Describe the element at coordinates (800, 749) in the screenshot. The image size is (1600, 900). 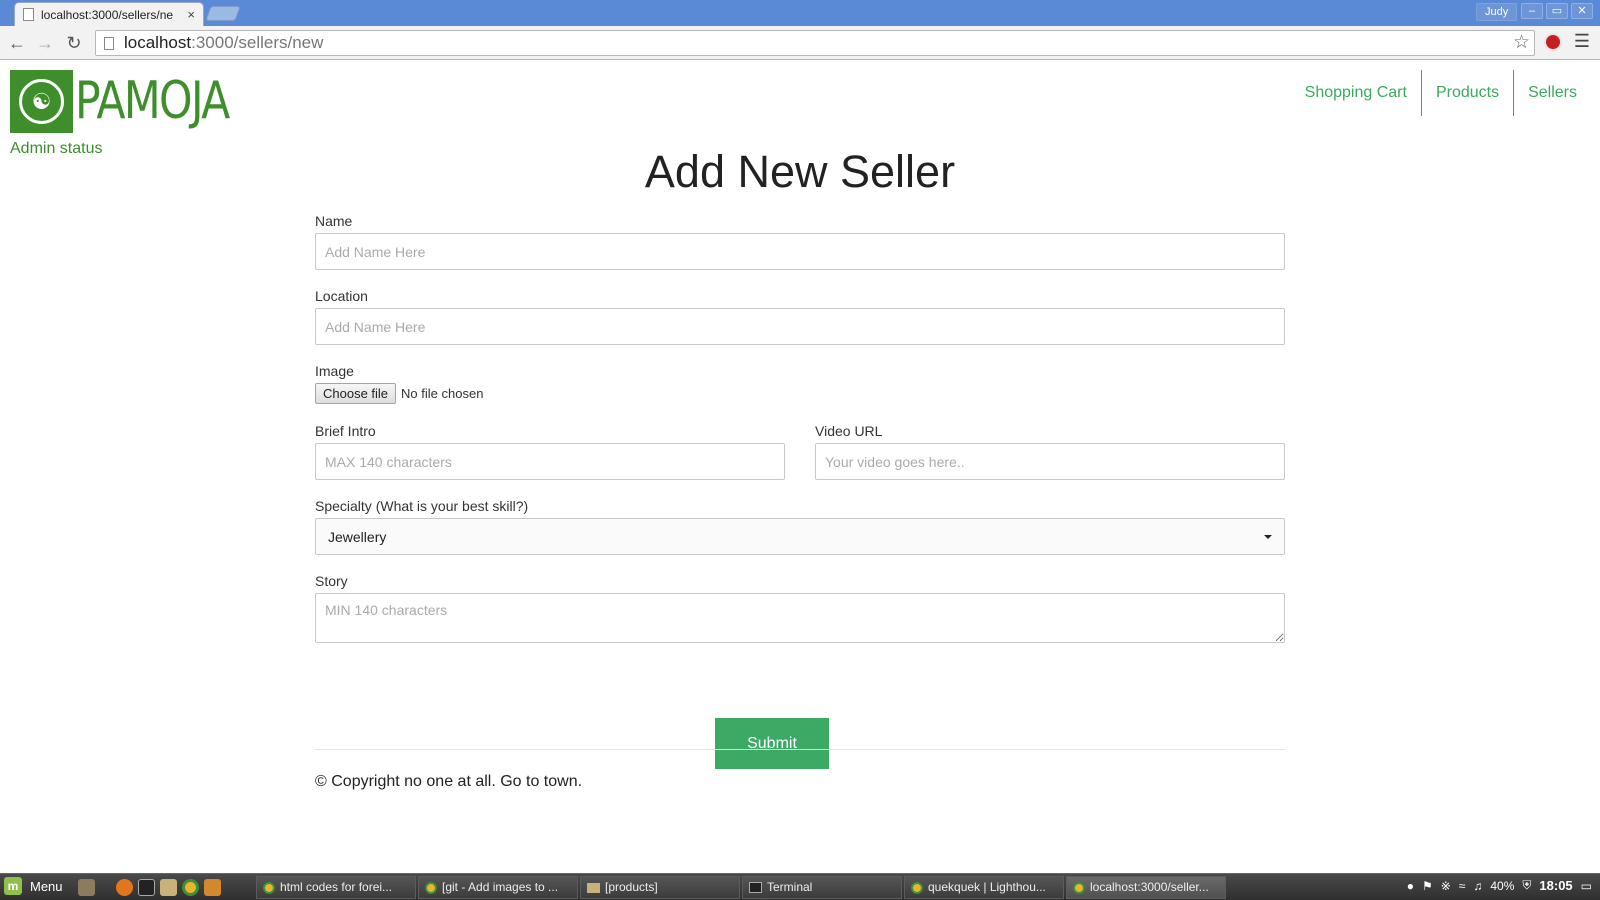
I see `footer-divider` at that location.